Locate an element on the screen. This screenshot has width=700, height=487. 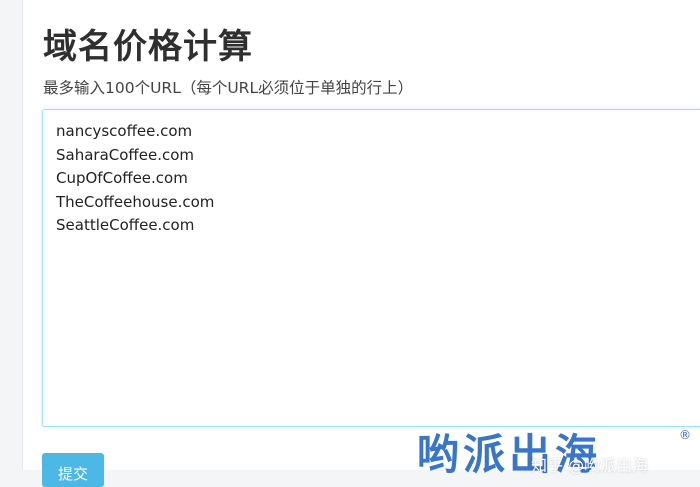
input-hint: 最多输入100个URL（每个URL必须位于单独的行上） is located at coordinates (228, 88).